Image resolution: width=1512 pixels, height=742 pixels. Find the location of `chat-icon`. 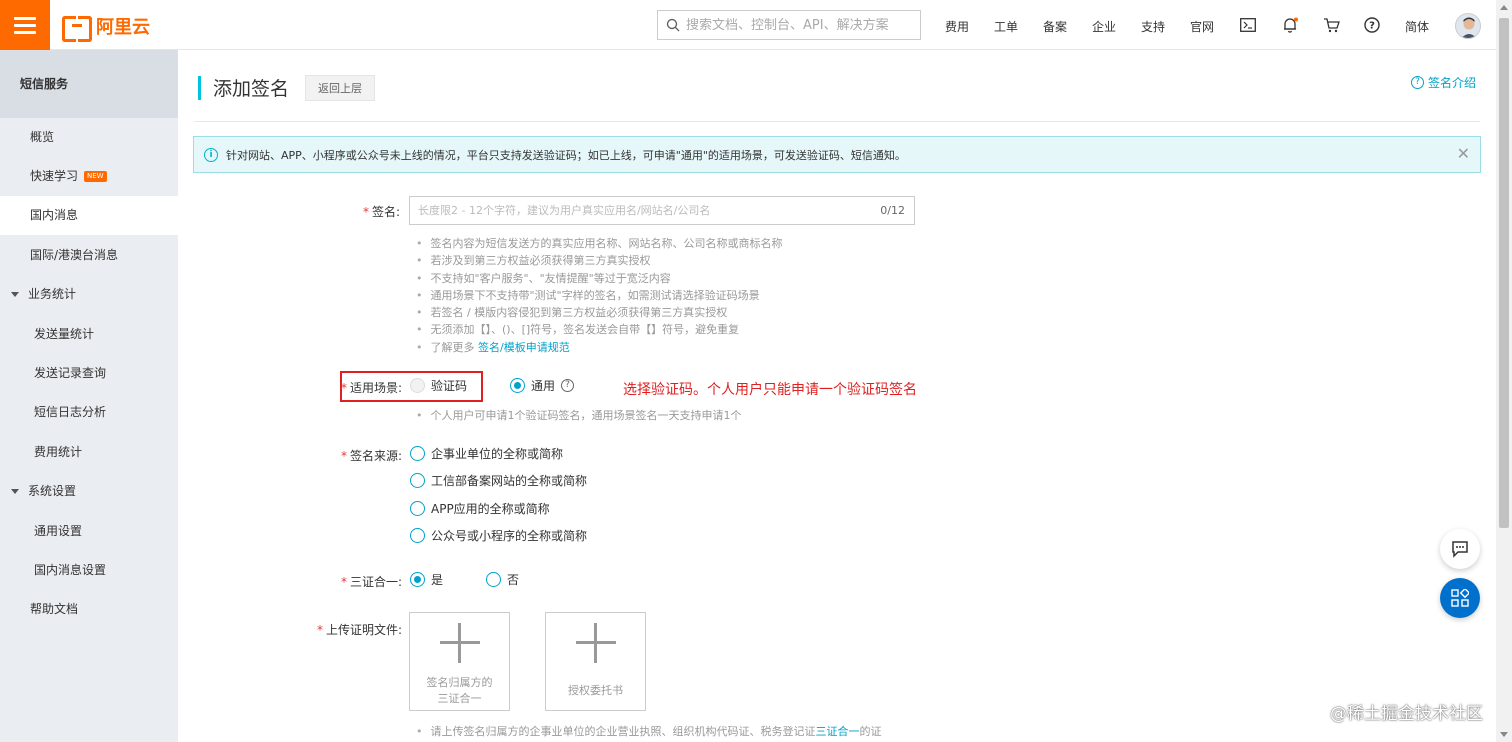

chat-icon is located at coordinates (1460, 549).